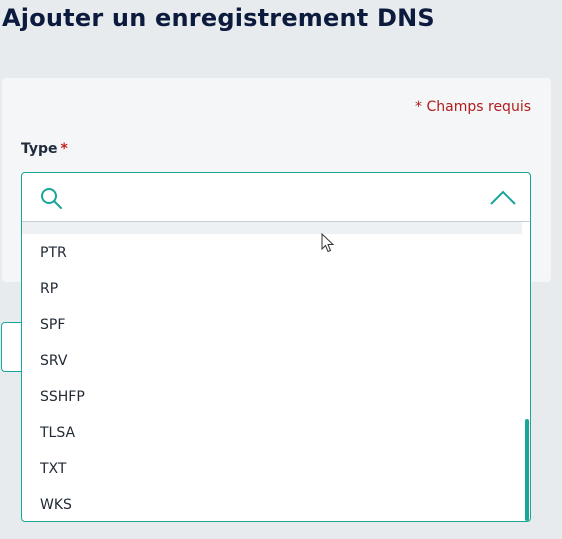 The image size is (562, 539). Describe the element at coordinates (64, 149) in the screenshot. I see `required-marker: *` at that location.